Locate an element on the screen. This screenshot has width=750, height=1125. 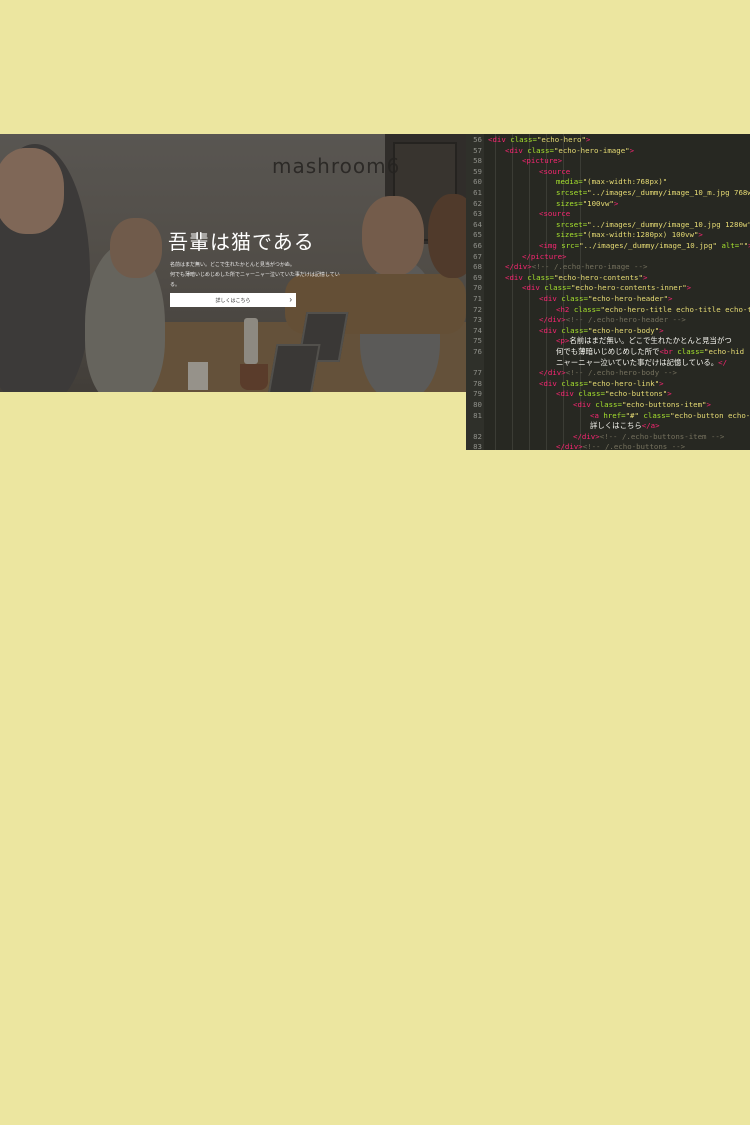
line-number: 67 is located at coordinates (477, 256).